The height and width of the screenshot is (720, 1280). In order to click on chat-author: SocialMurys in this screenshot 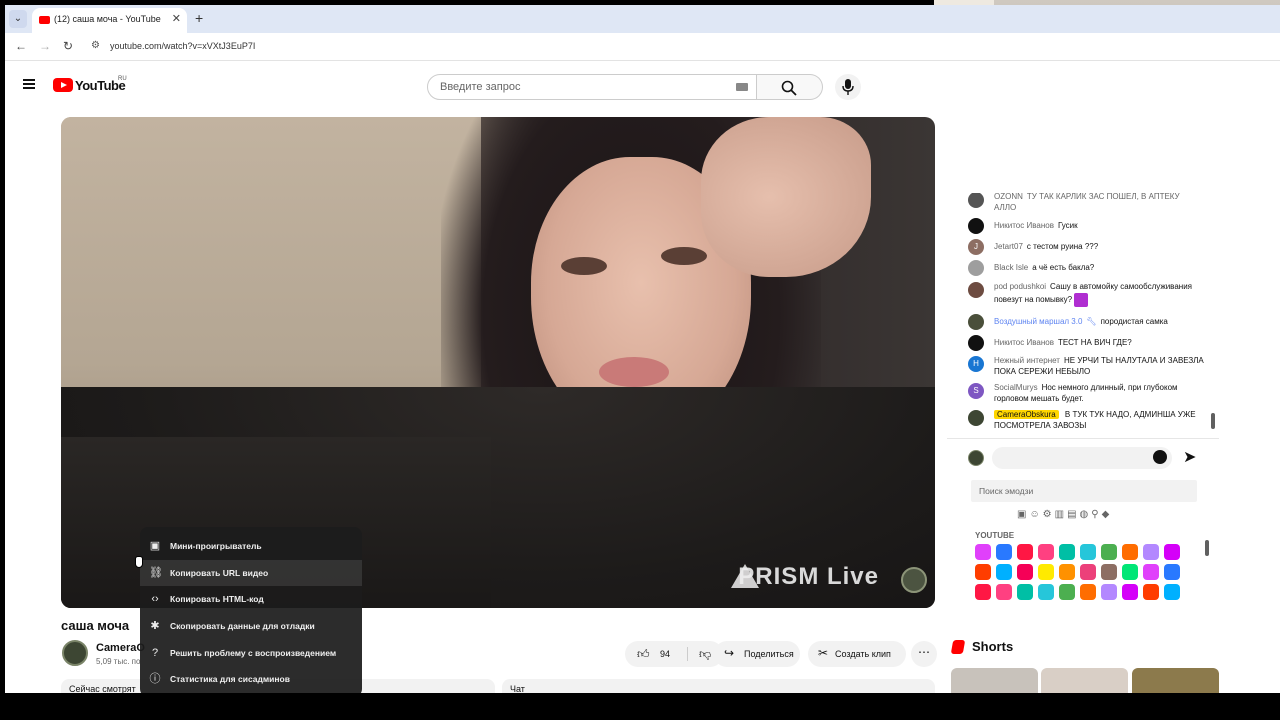, I will do `click(1016, 387)`.